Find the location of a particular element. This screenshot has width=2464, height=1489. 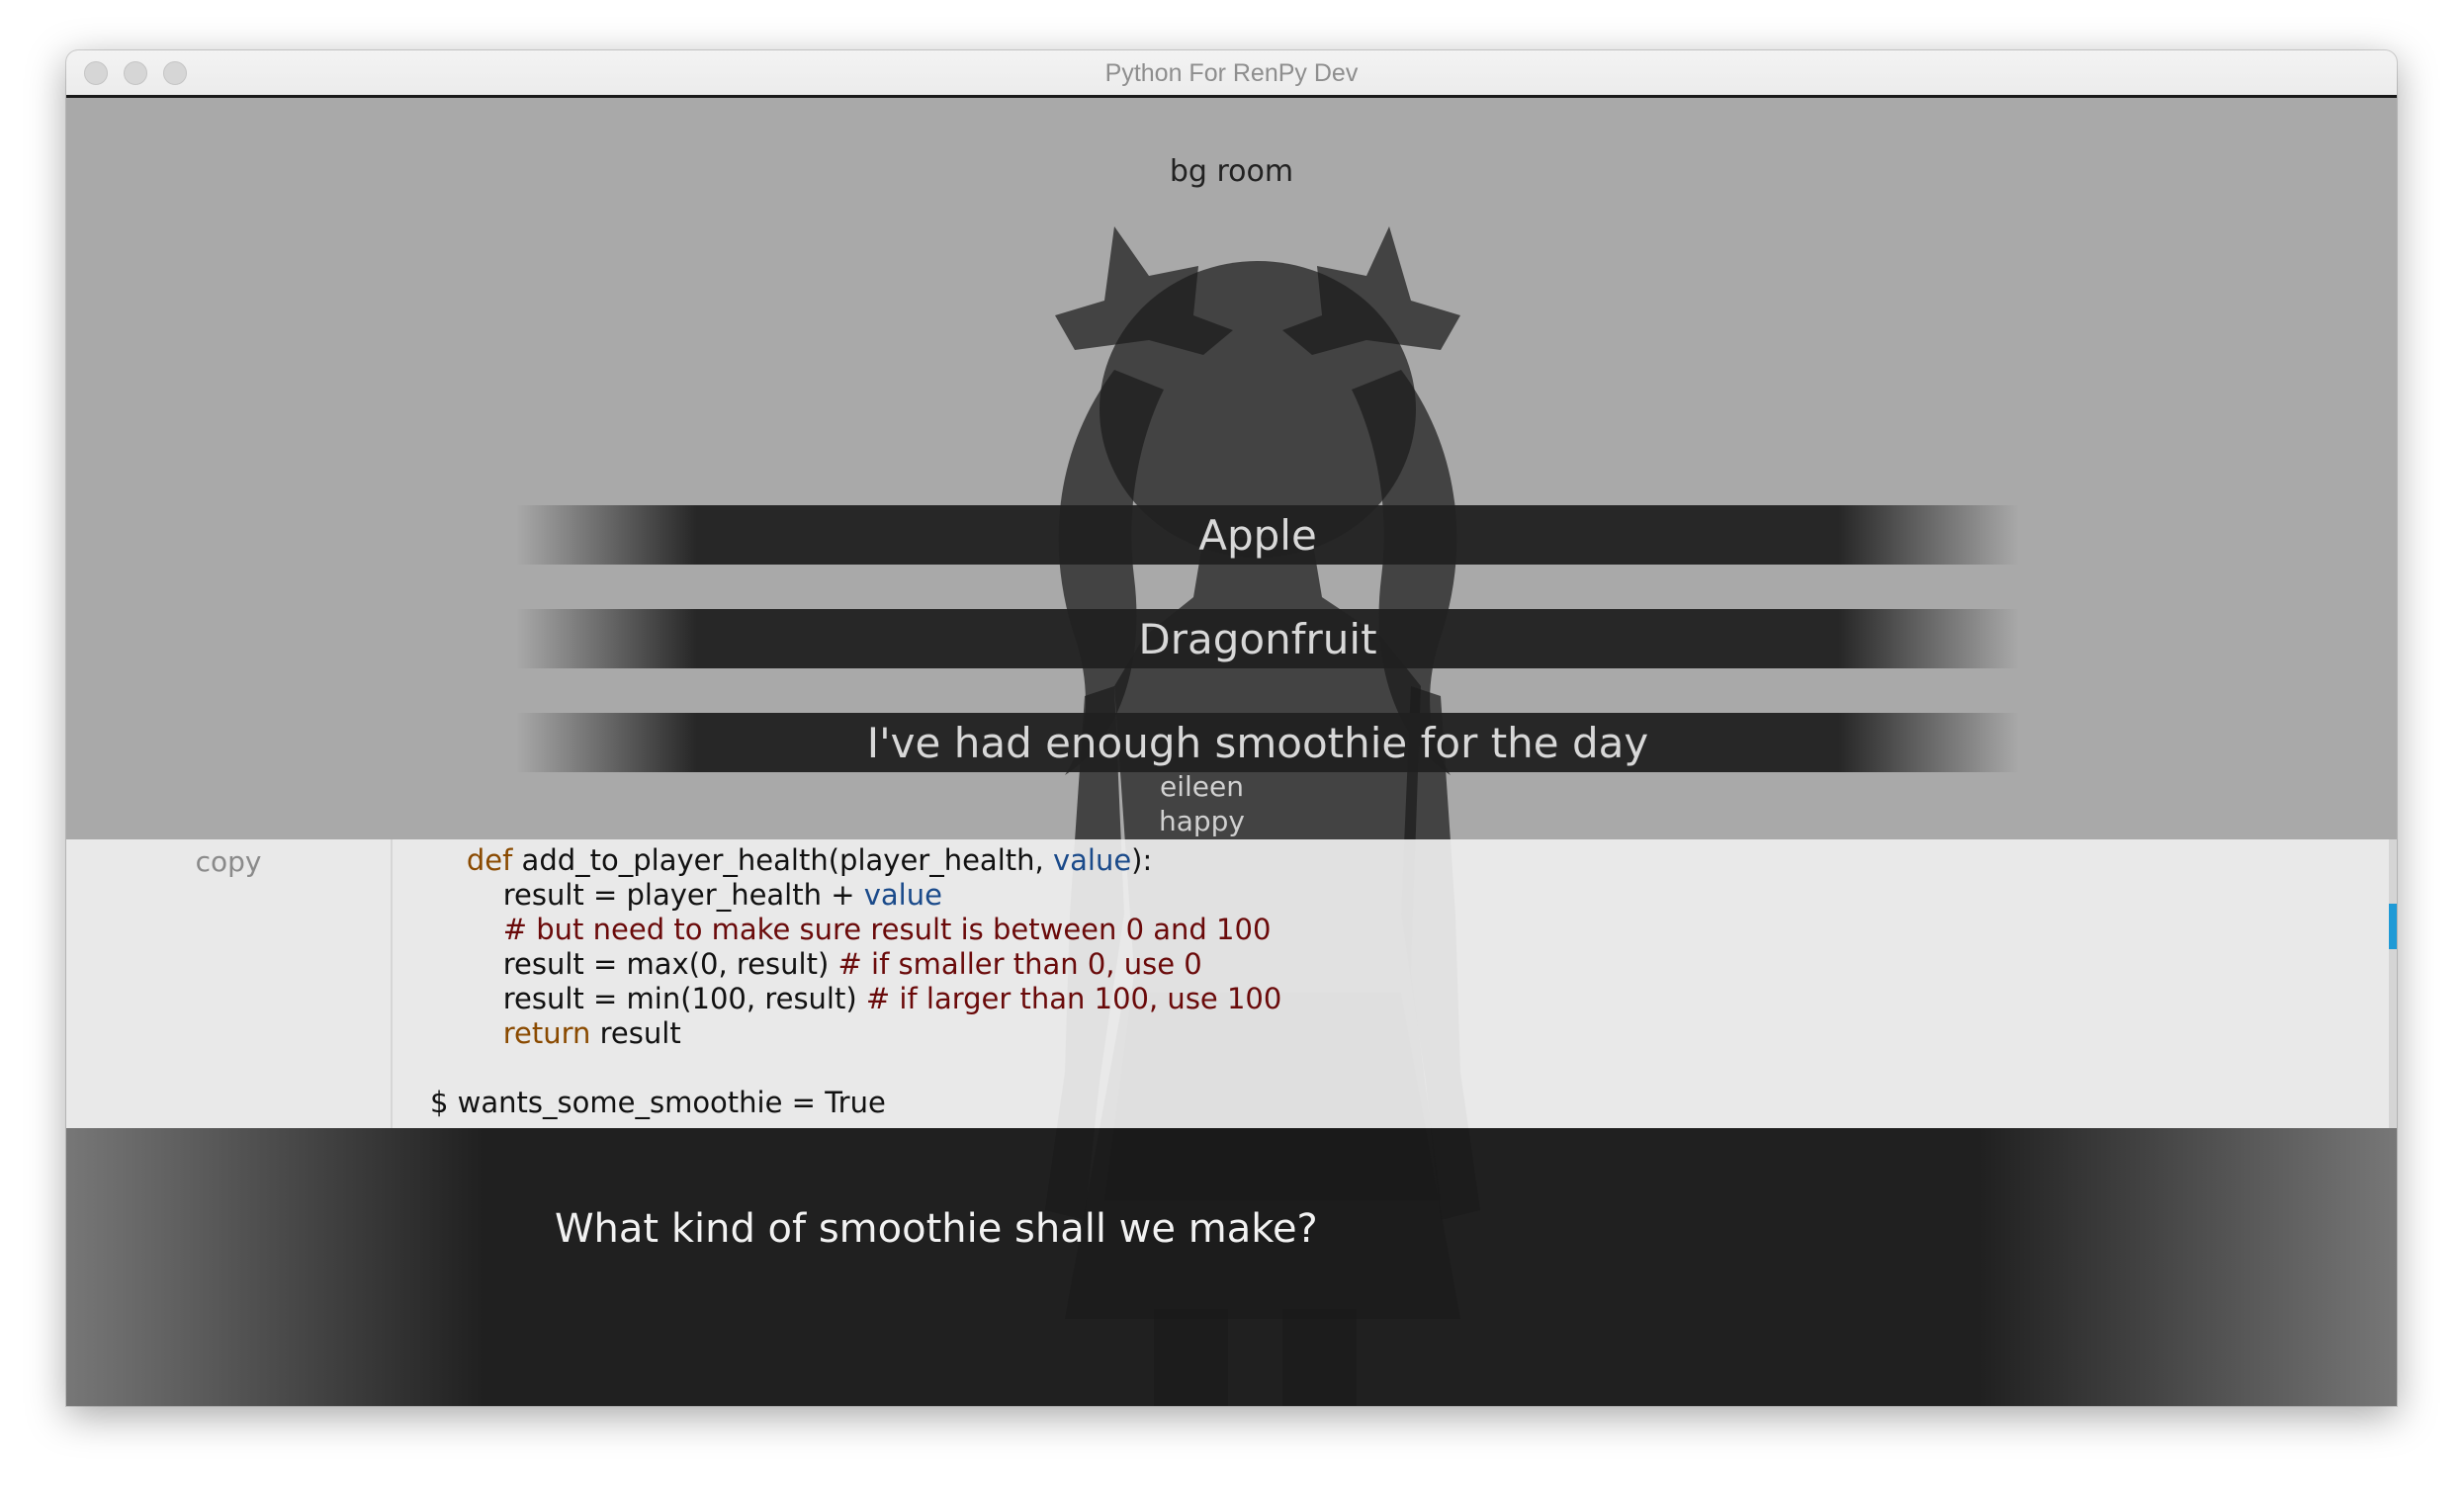

choice-label: Dragonfruit is located at coordinates (1257, 638).